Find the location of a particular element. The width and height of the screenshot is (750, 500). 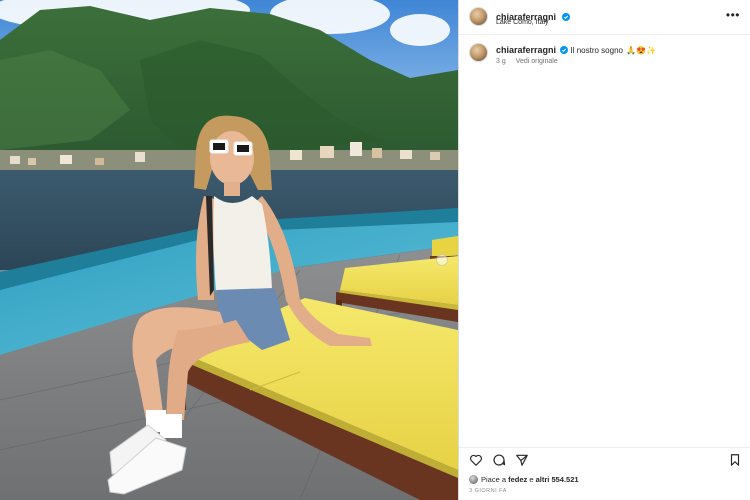

caption-username-link: chiaraferragni is located at coordinates (526, 50).